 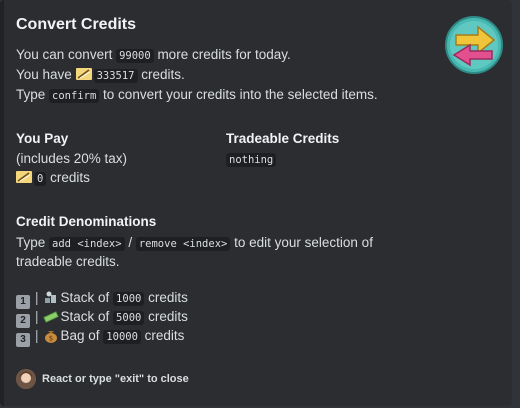 I want to click on confirm-command: confirm, so click(x=74, y=96).